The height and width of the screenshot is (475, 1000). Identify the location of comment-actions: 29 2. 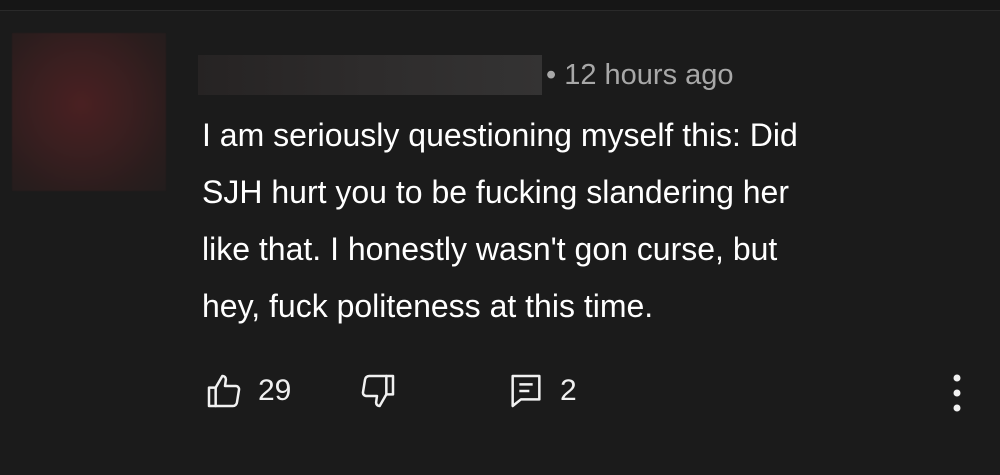
(500, 391).